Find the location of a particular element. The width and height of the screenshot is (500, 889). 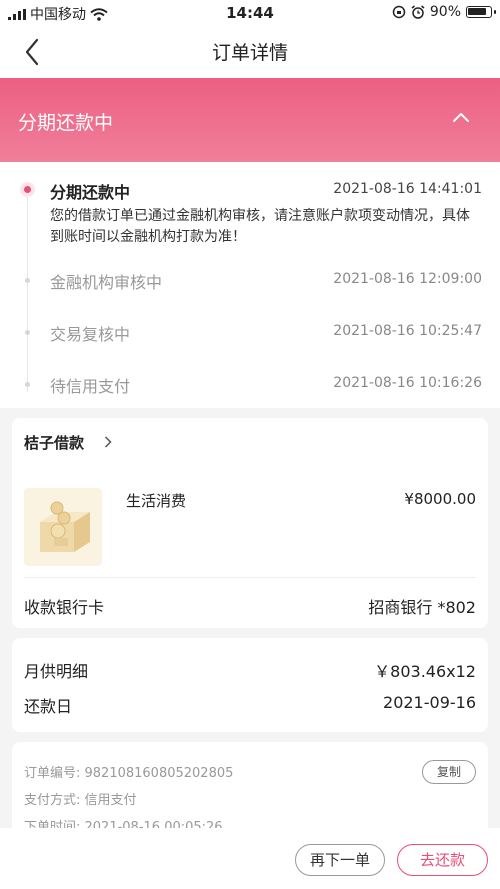

product-image is located at coordinates (63, 527).